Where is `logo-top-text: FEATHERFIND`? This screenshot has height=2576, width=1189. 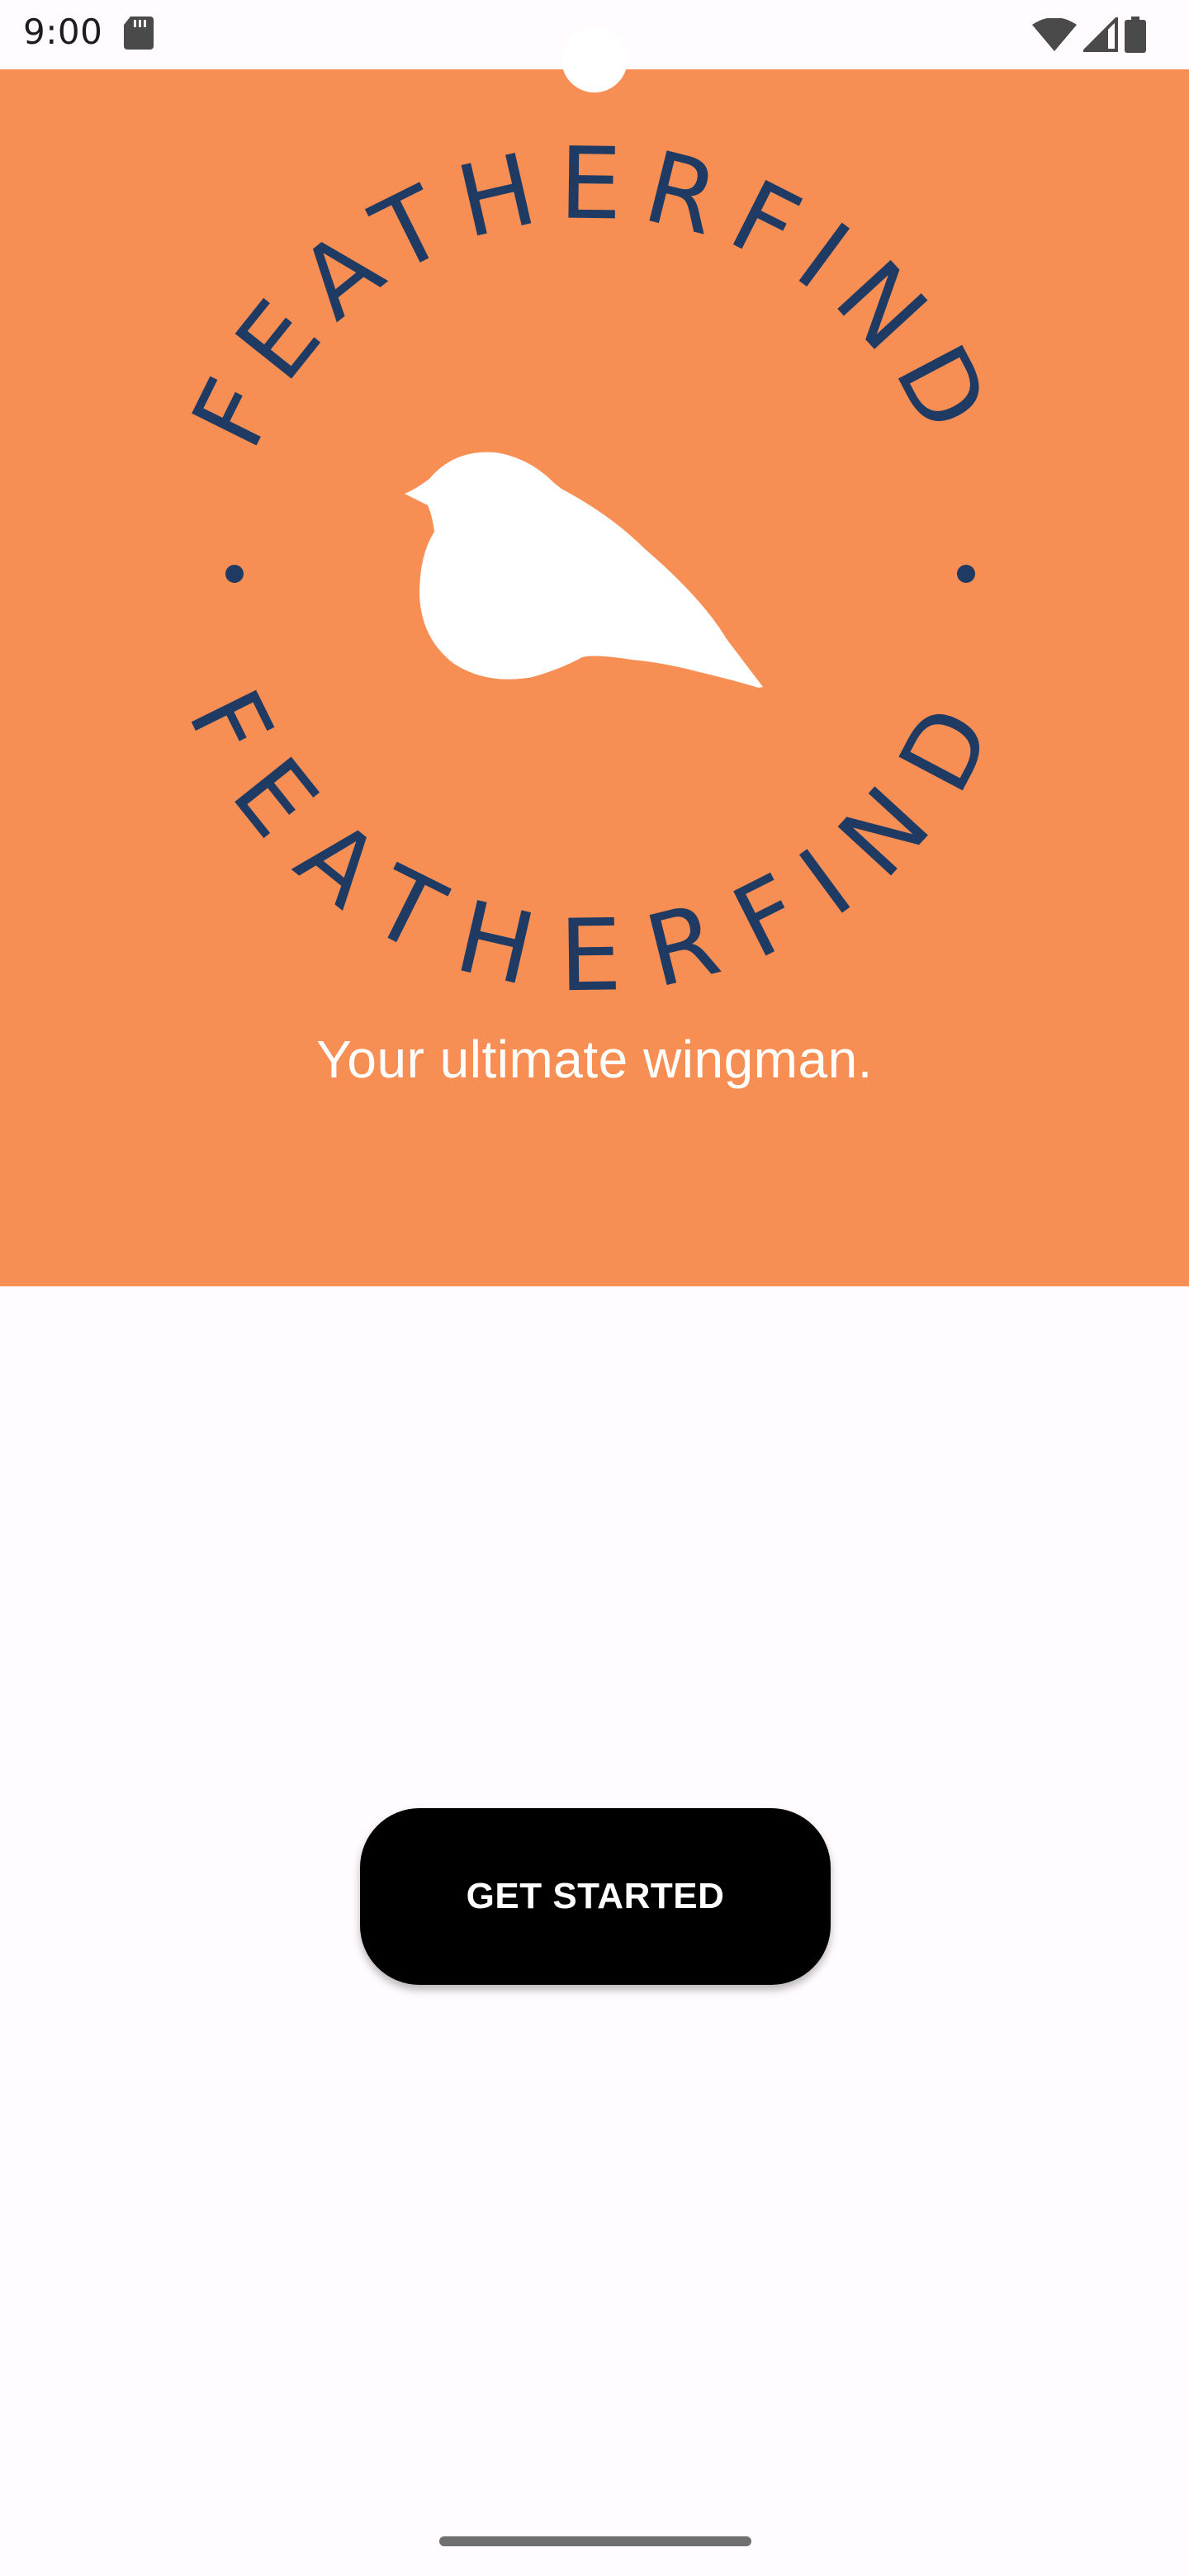
logo-top-text: FEATHERFIND is located at coordinates (594, 296).